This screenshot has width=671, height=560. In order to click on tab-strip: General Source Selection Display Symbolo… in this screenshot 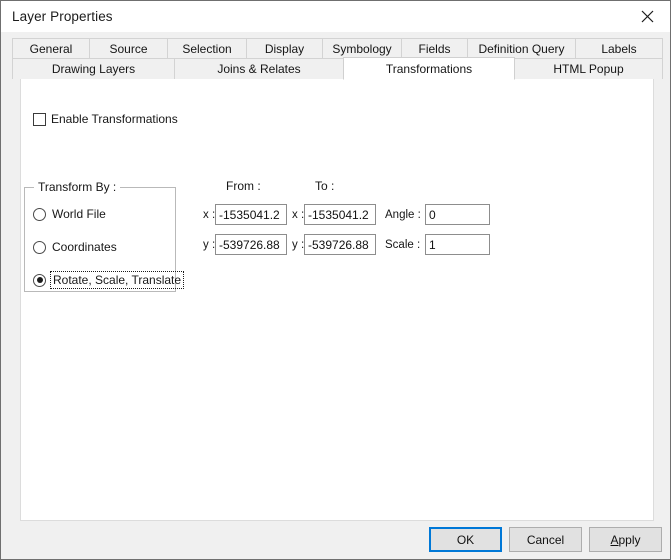, I will do `click(335, 56)`.